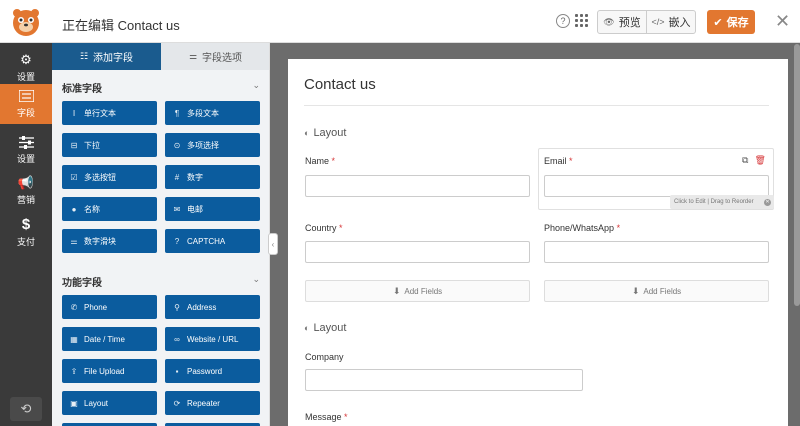  What do you see at coordinates (212, 113) in the screenshot?
I see `field-button-paragraph: ¶ 多段文本` at bounding box center [212, 113].